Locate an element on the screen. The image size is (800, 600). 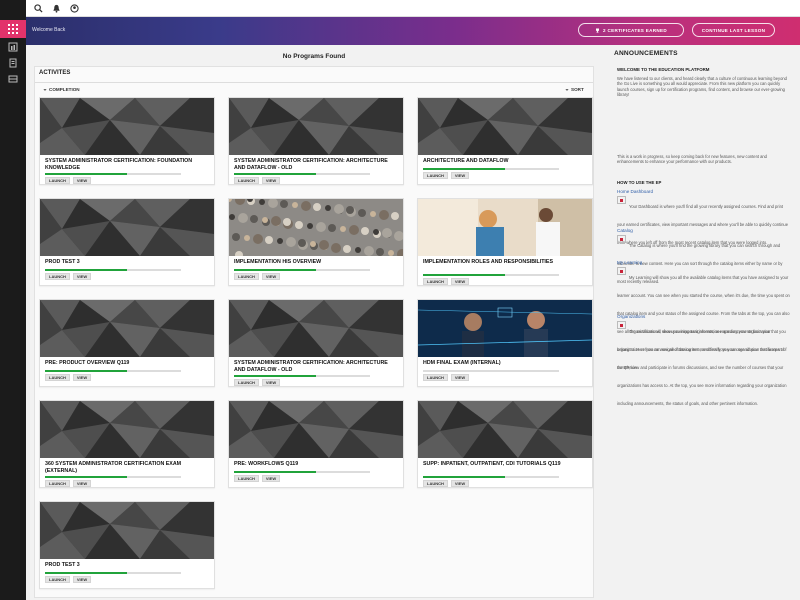
grid-icon is located at coordinates (13, 29).